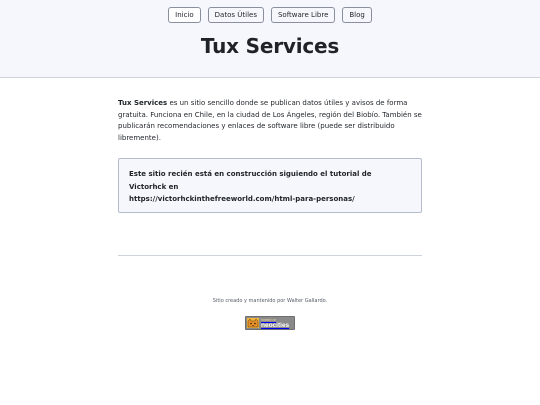 Image resolution: width=540 pixels, height=405 pixels. I want to click on nav-link-blog: Blog, so click(357, 15).